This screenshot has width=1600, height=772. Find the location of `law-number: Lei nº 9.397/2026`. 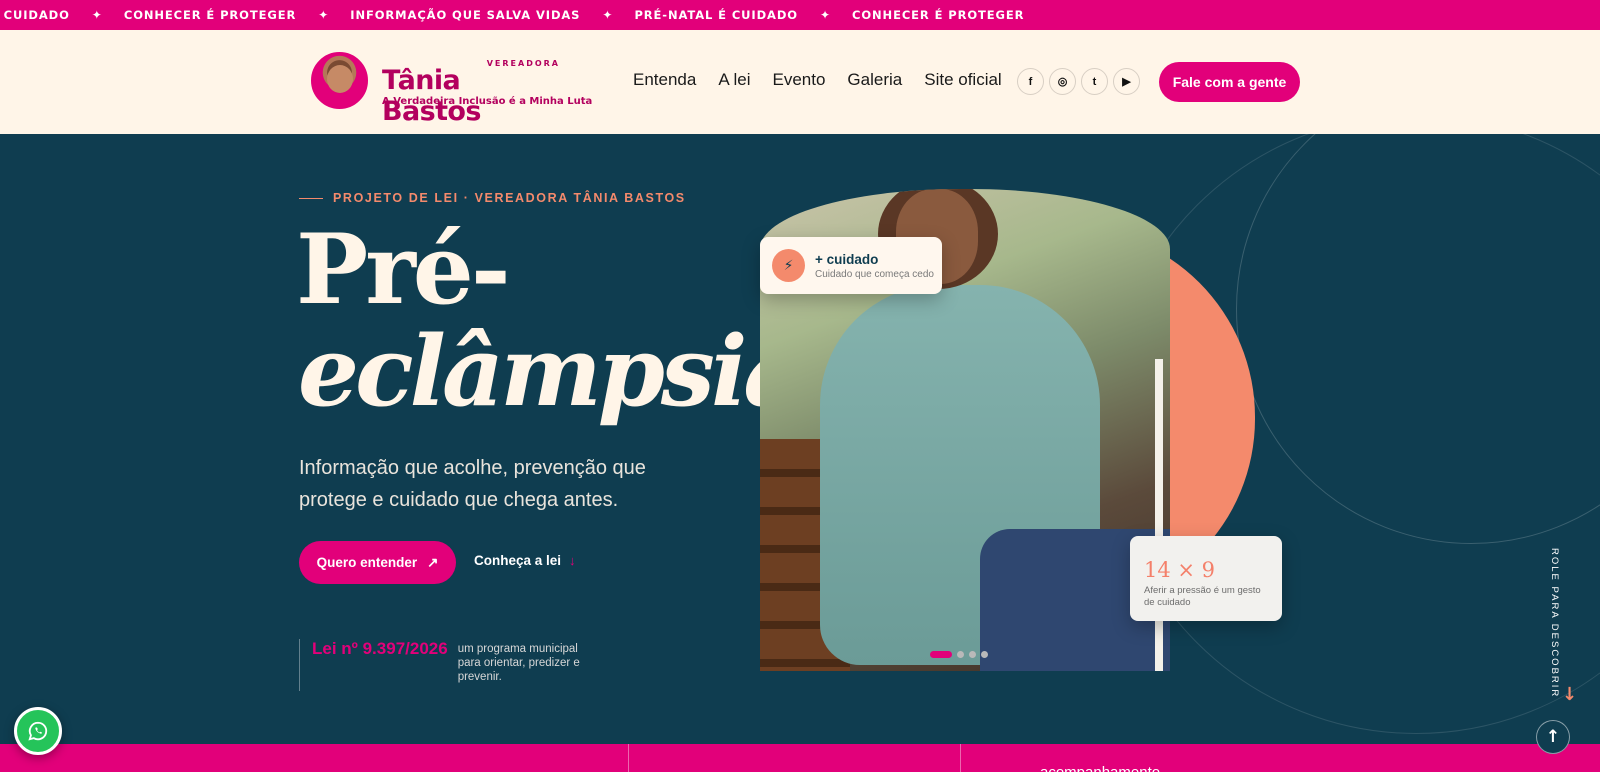

law-number: Lei nº 9.397/2026 is located at coordinates (380, 648).